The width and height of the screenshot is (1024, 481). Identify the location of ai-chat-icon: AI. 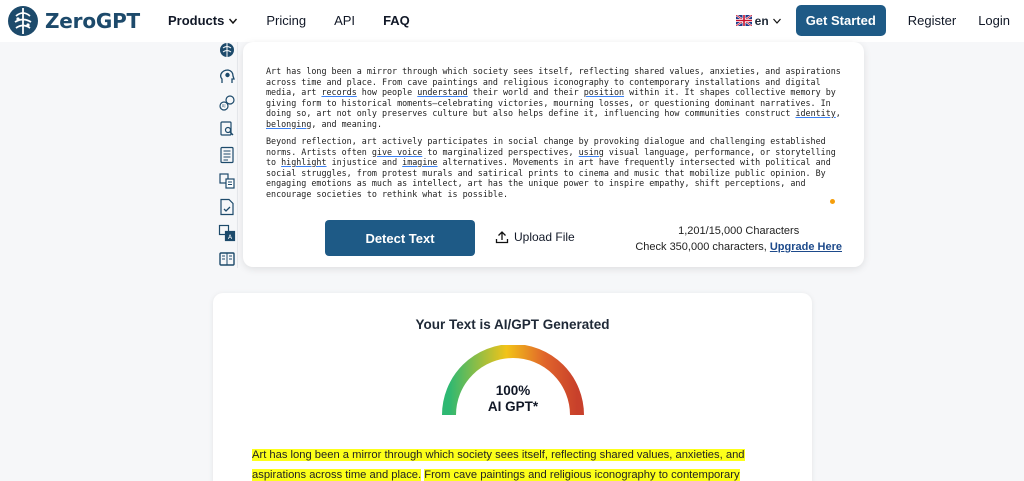
(227, 103).